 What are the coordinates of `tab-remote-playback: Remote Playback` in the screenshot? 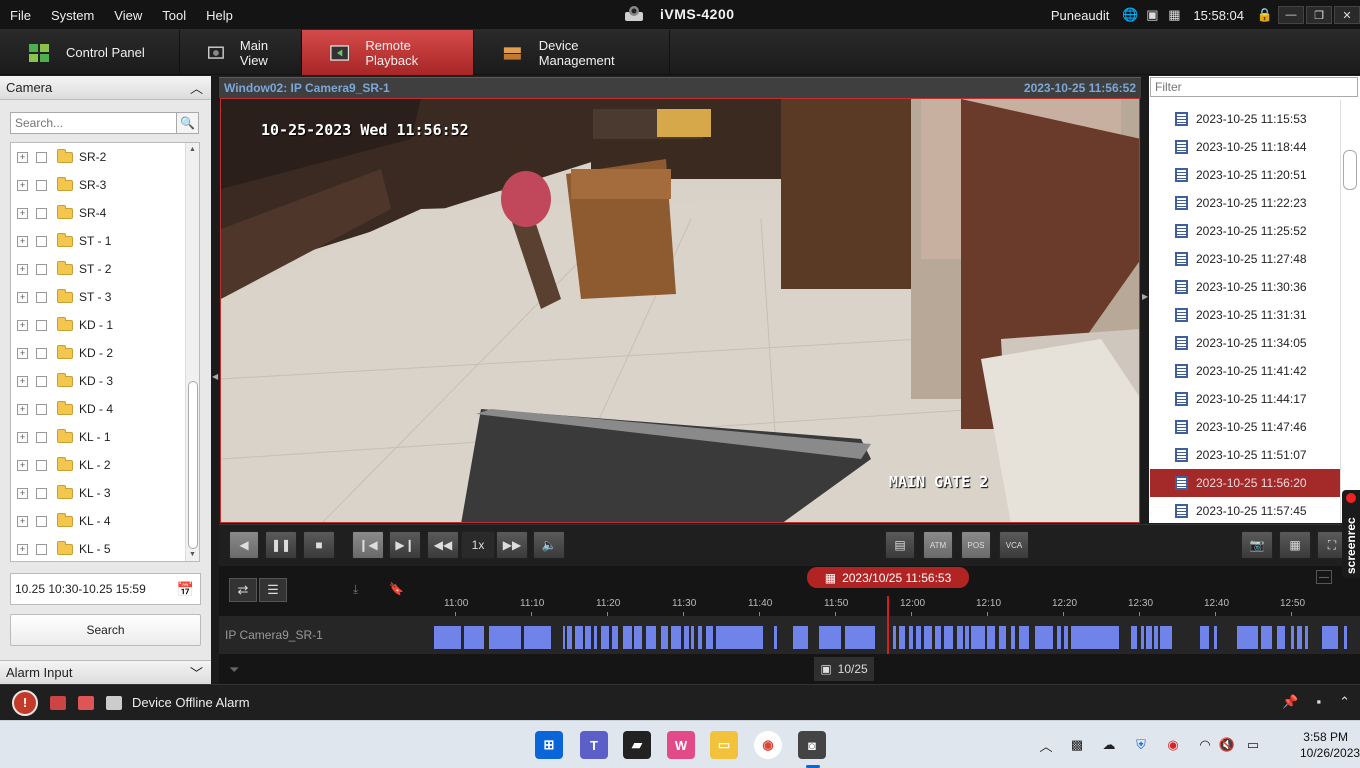 It's located at (388, 52).